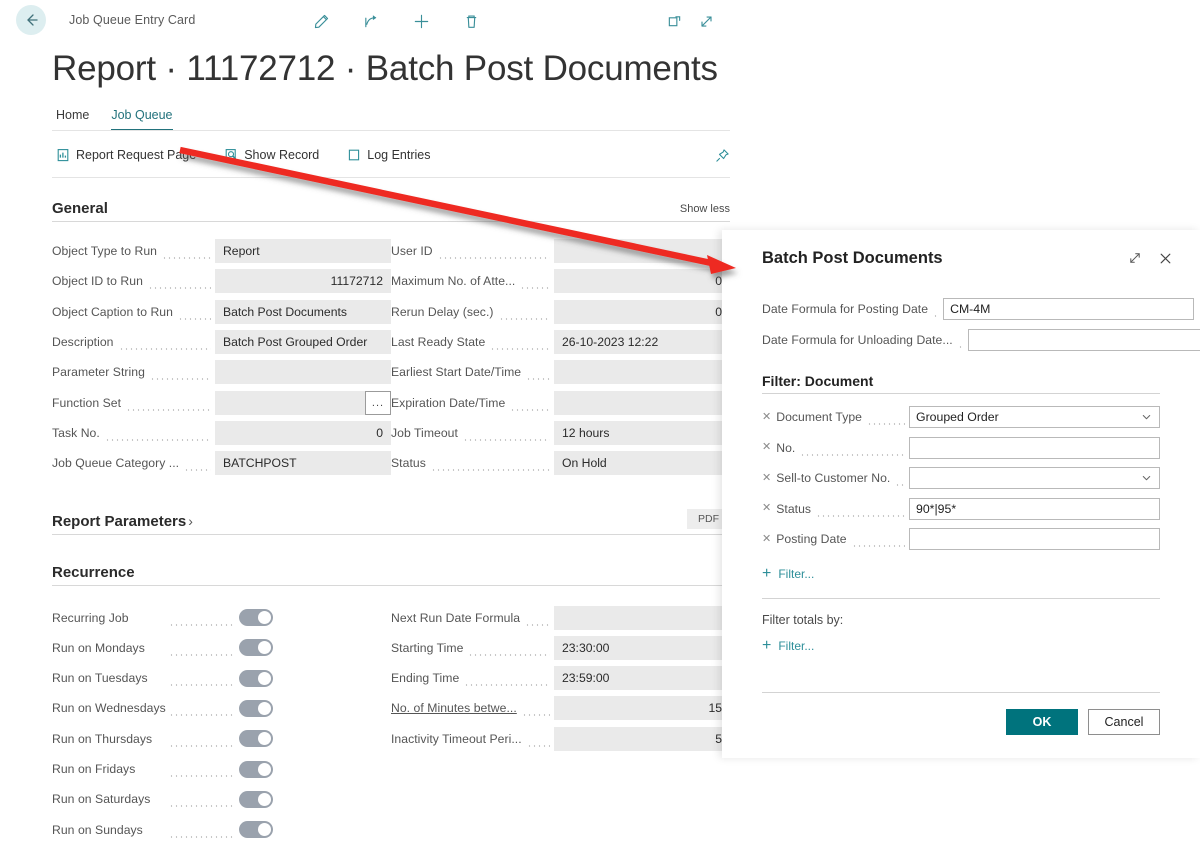 Image resolution: width=1200 pixels, height=845 pixels. Describe the element at coordinates (31, 20) in the screenshot. I see `back-button` at that location.